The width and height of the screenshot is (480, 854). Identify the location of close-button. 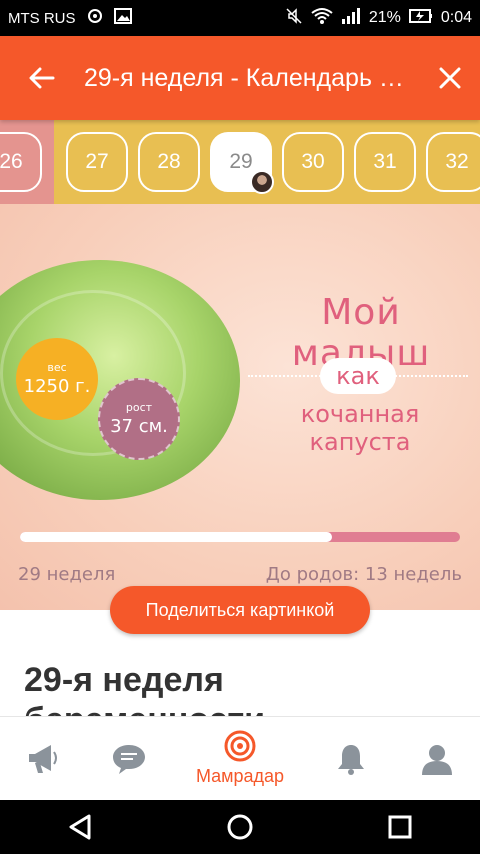
(450, 78).